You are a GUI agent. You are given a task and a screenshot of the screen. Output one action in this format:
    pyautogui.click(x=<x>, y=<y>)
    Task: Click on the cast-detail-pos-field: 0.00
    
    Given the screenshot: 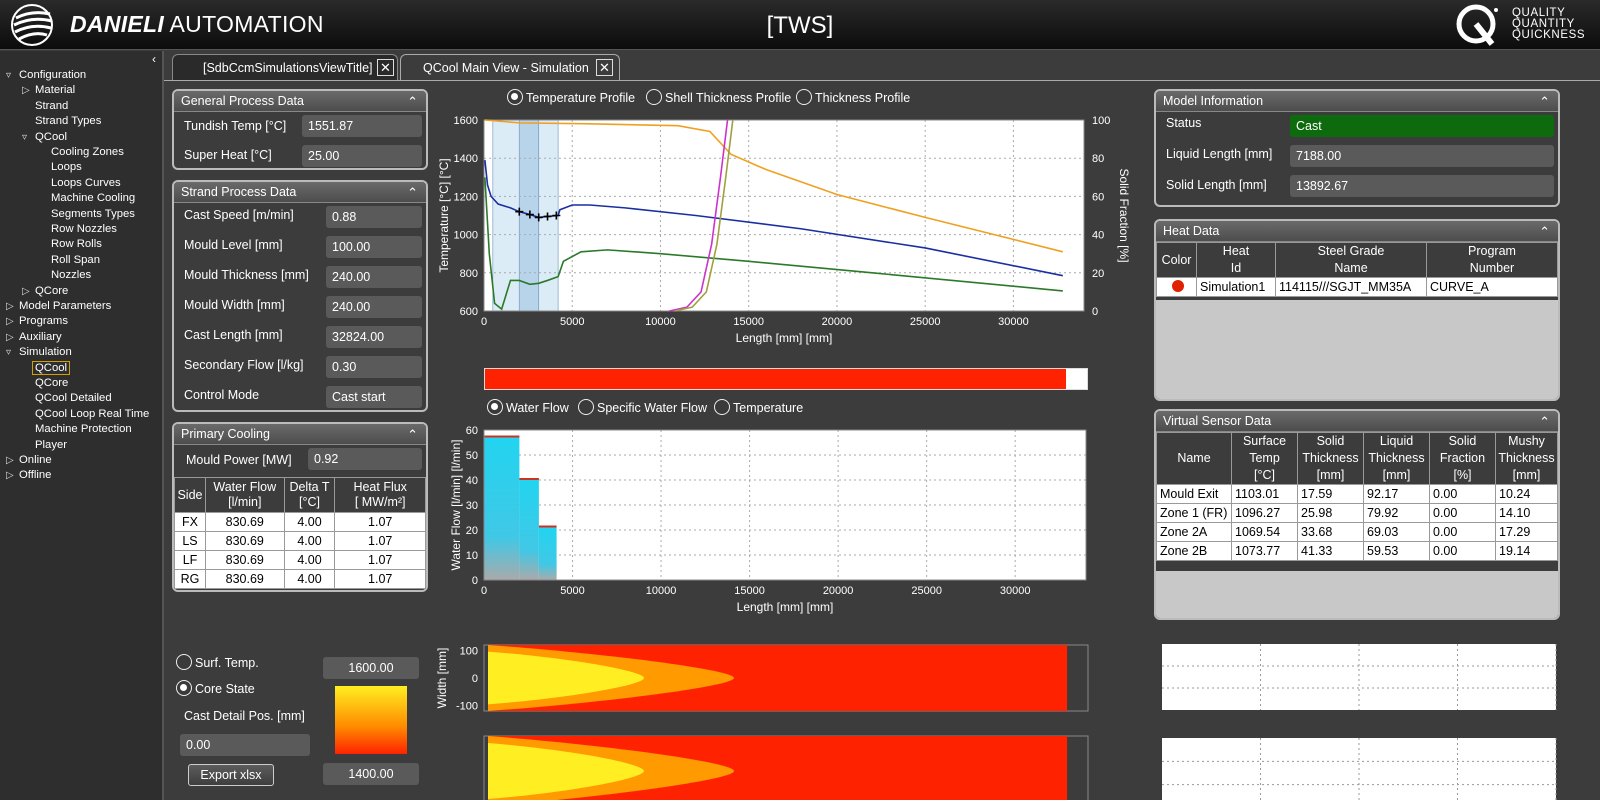 What is the action you would take?
    pyautogui.click(x=245, y=745)
    